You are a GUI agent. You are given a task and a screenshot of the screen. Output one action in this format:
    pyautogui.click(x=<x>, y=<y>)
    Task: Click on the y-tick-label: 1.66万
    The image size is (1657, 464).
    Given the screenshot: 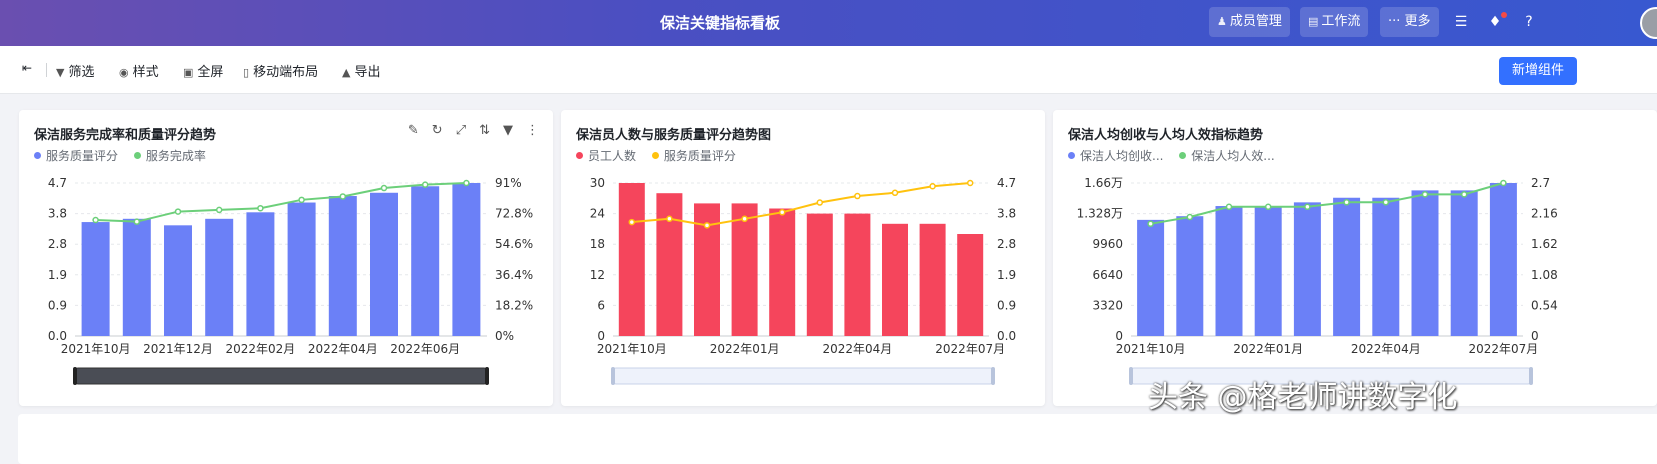 What is the action you would take?
    pyautogui.click(x=1103, y=183)
    